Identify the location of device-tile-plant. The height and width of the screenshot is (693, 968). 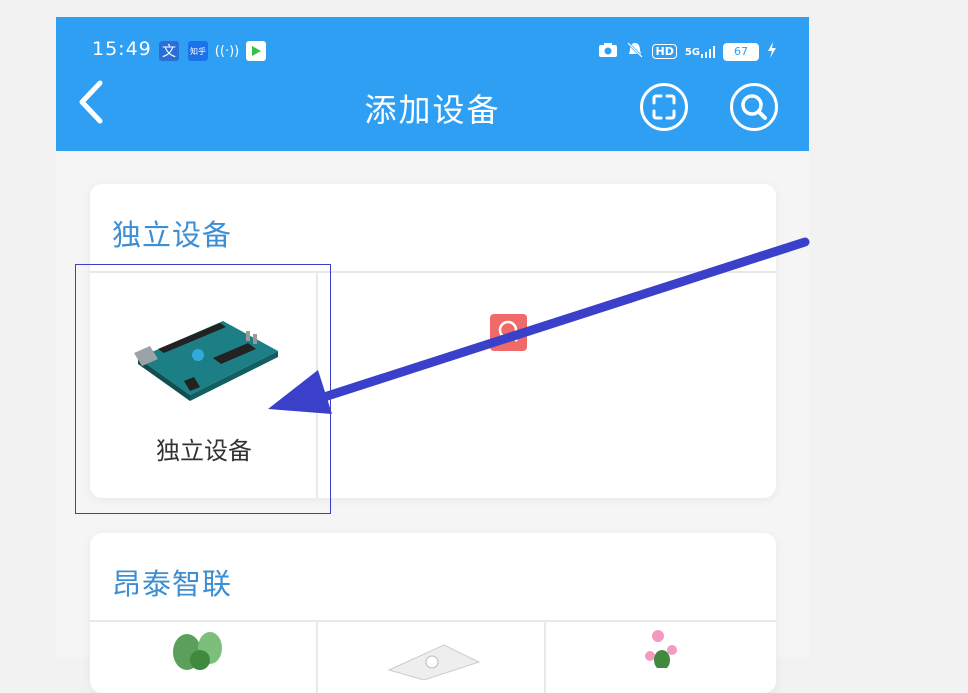
(203, 657).